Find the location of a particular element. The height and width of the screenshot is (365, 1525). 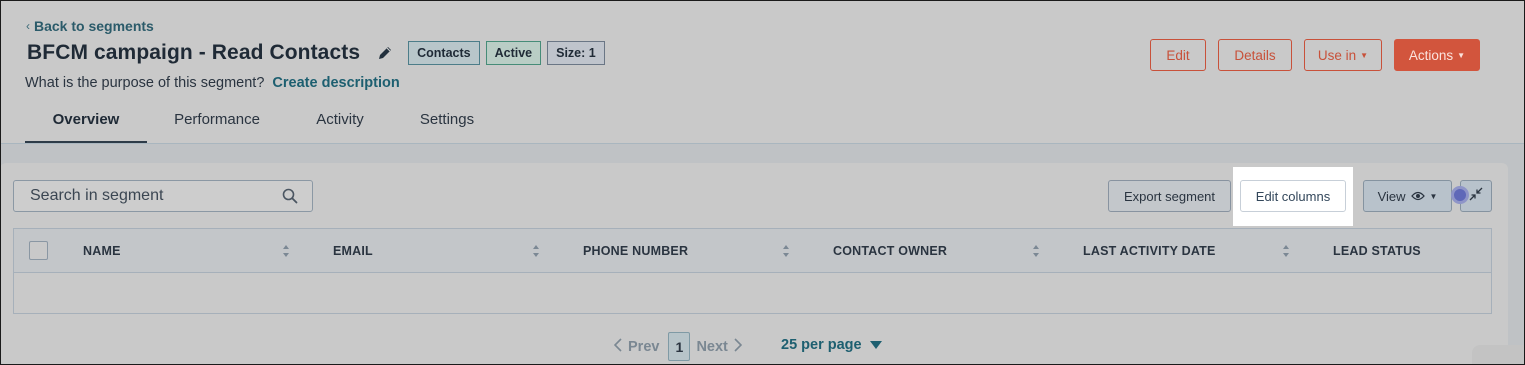

size-badge: Size: 1 is located at coordinates (576, 53).